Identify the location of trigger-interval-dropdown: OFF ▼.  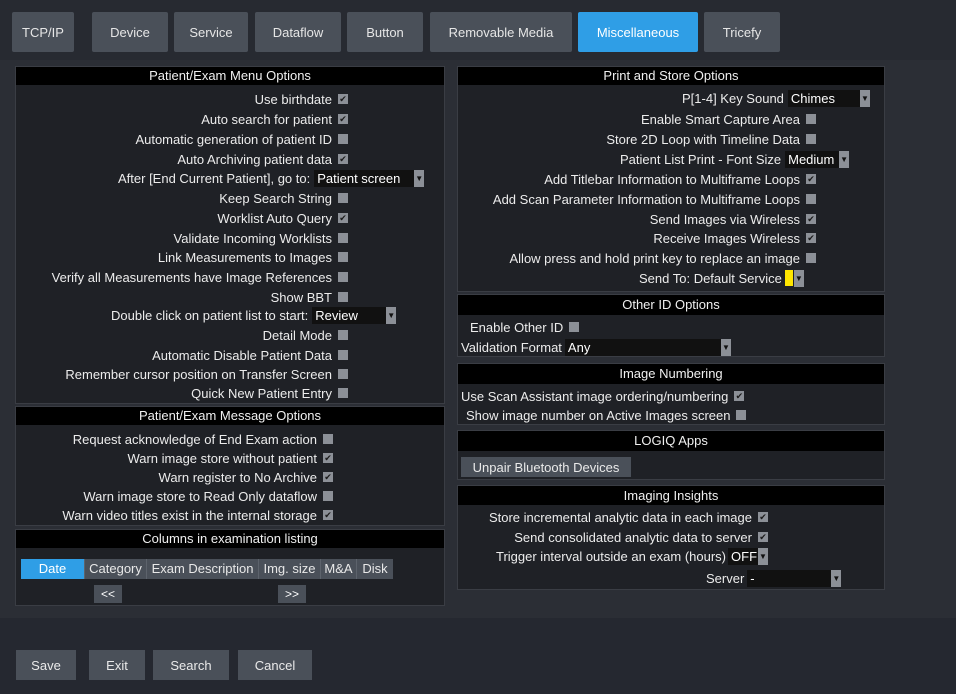
(748, 556).